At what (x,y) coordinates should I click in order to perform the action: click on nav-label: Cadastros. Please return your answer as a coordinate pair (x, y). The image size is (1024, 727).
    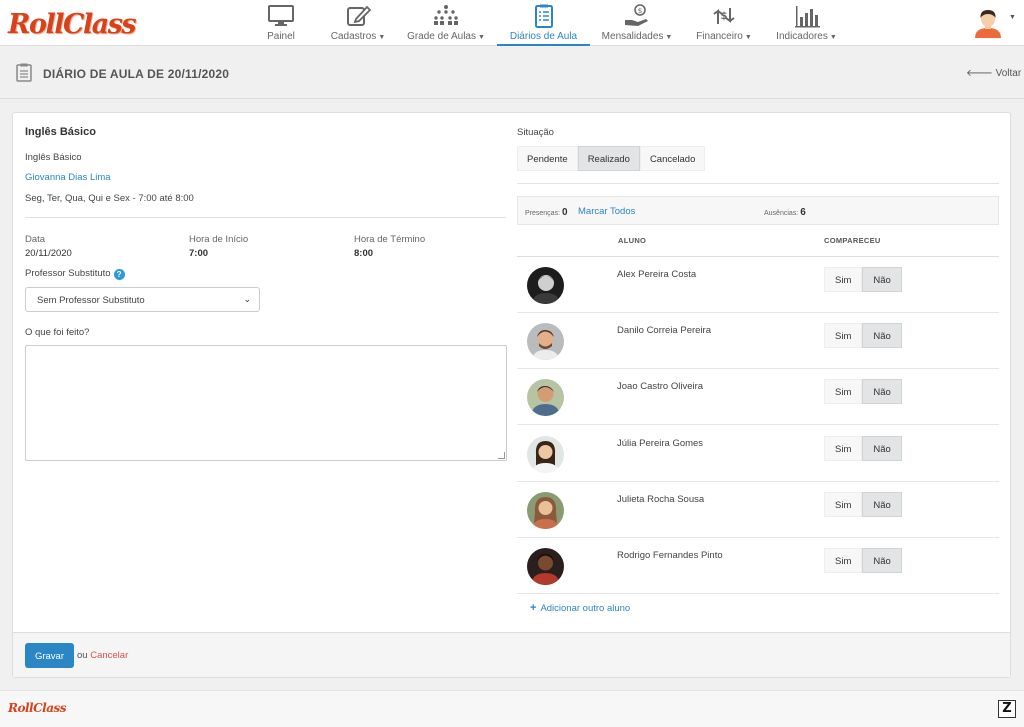
    Looking at the image, I should click on (353, 36).